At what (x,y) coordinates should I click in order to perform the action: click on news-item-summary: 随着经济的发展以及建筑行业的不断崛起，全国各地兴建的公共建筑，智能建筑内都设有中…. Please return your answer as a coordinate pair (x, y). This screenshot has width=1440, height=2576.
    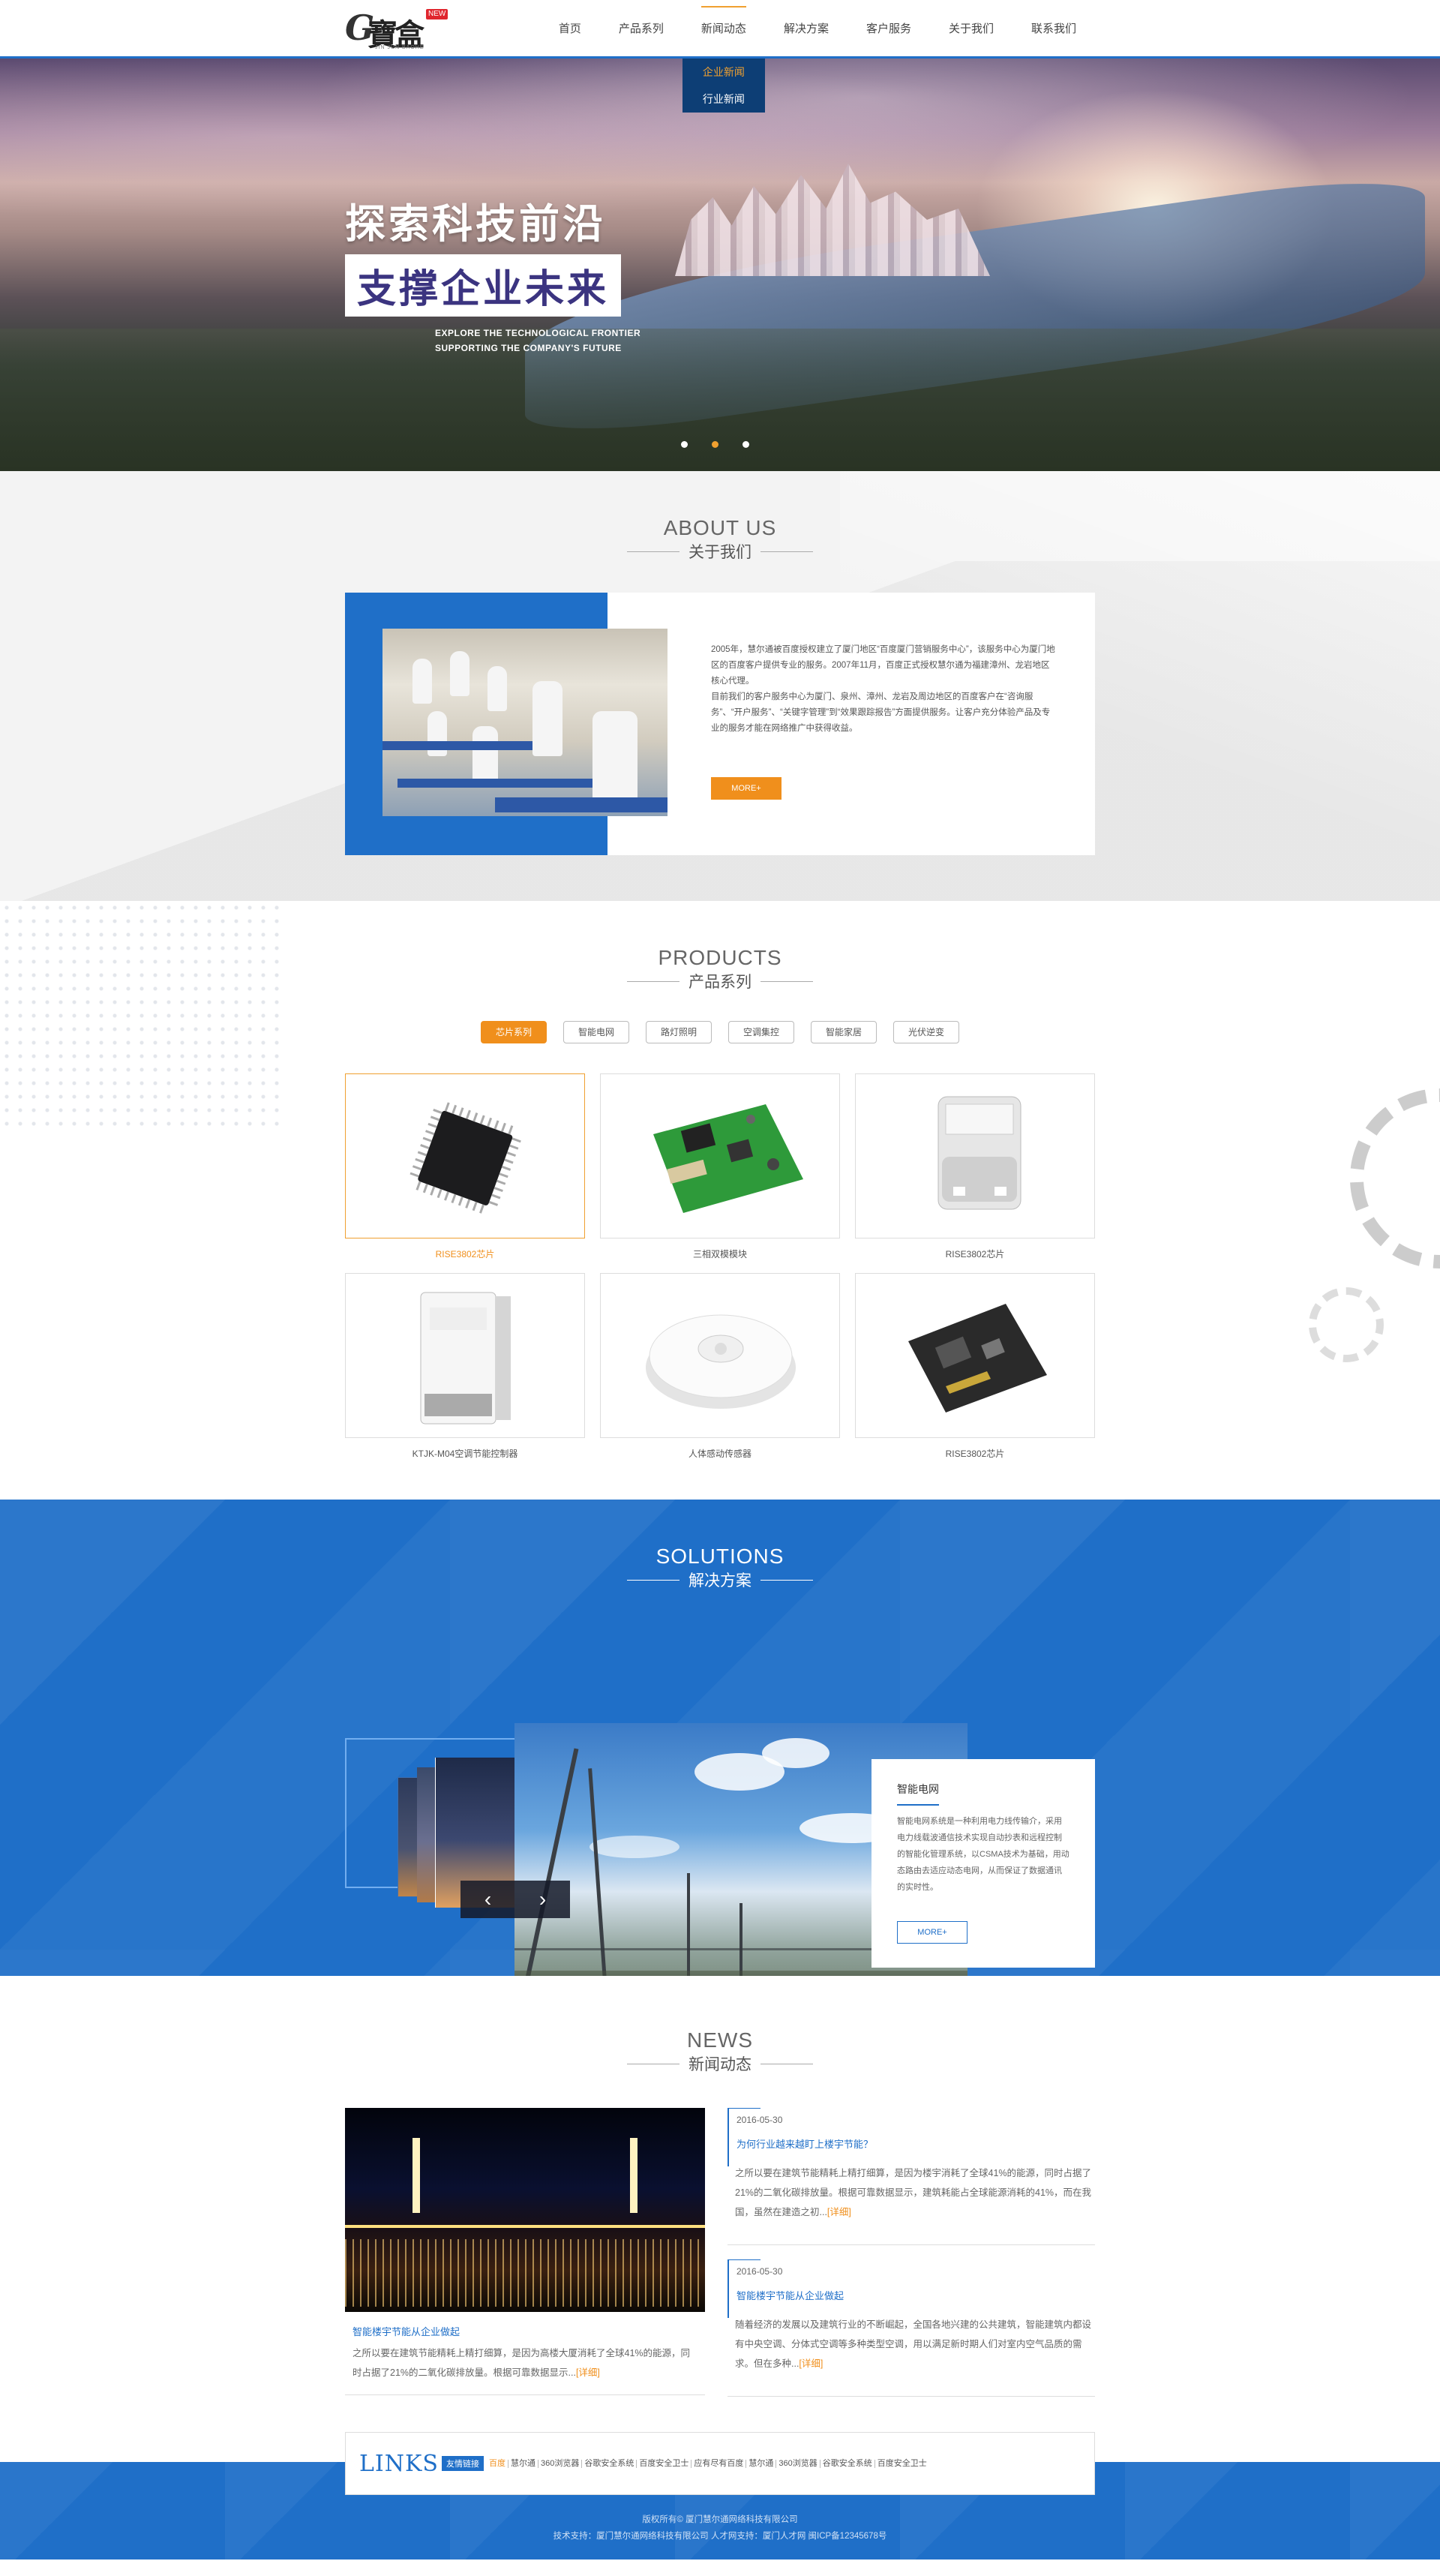
    Looking at the image, I should click on (913, 2344).